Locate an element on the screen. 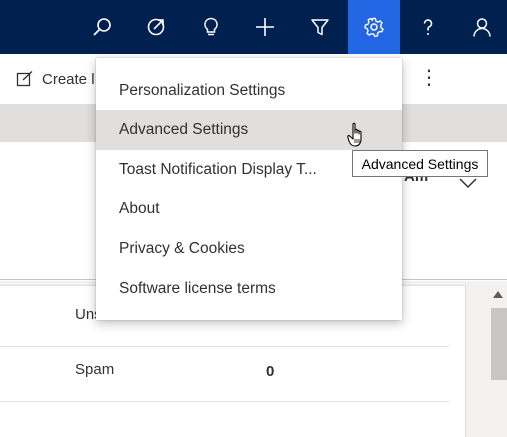  user-icon is located at coordinates (482, 27).